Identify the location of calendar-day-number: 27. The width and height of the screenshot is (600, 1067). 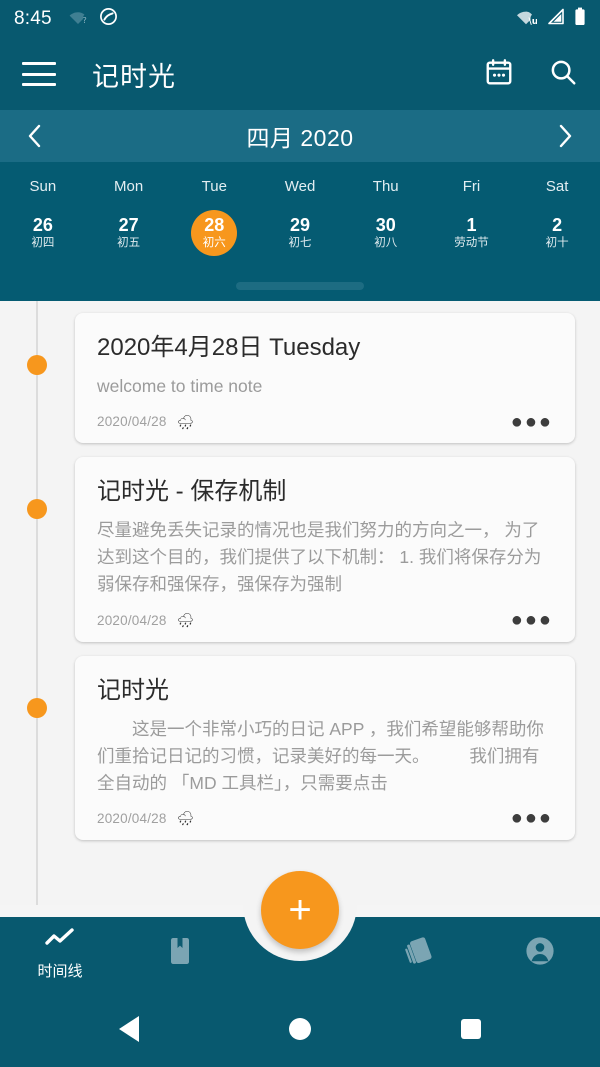
(128, 224).